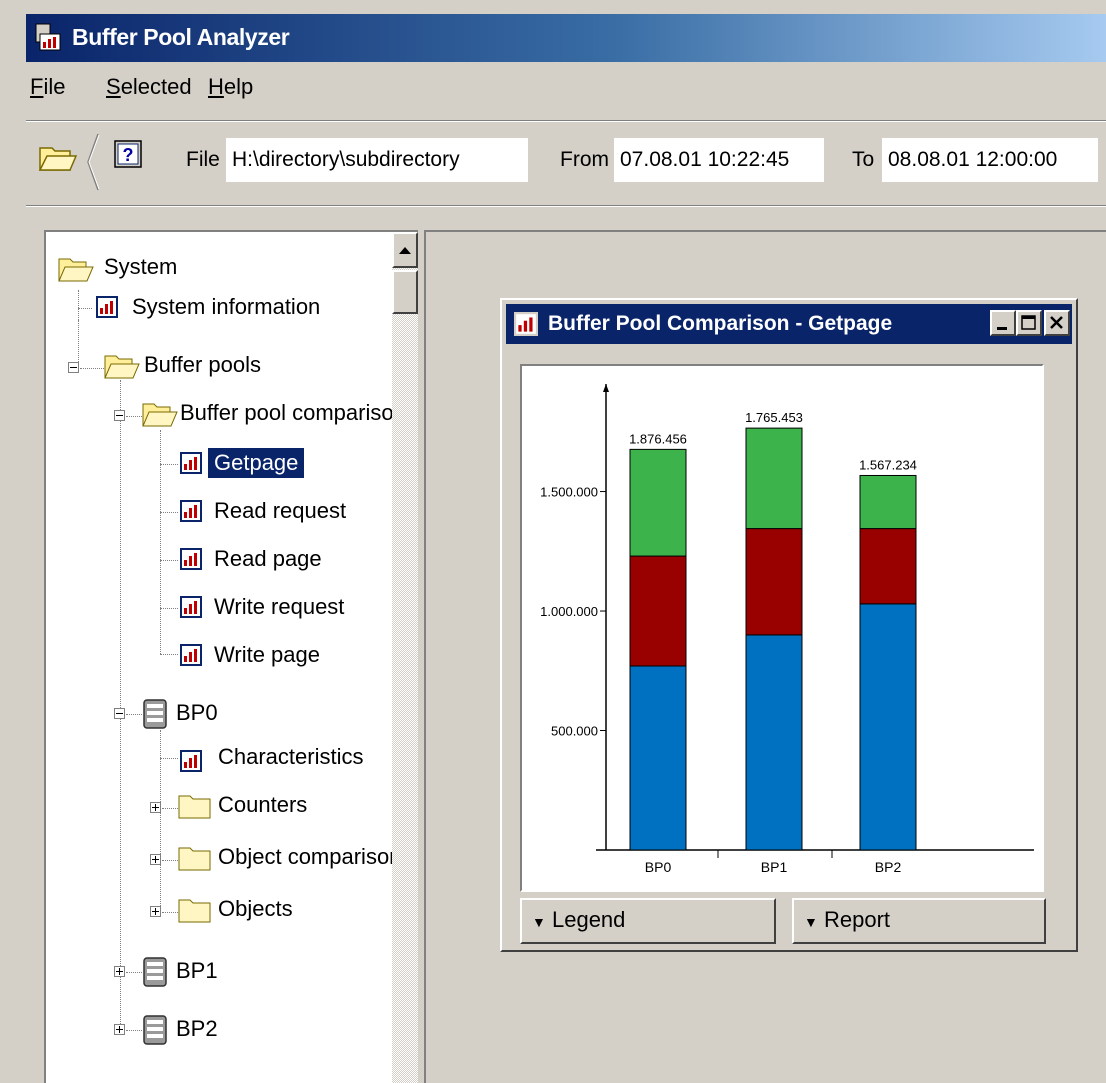 The width and height of the screenshot is (1106, 1083). What do you see at coordinates (37, 86) in the screenshot?
I see `menu-file-accel: F` at bounding box center [37, 86].